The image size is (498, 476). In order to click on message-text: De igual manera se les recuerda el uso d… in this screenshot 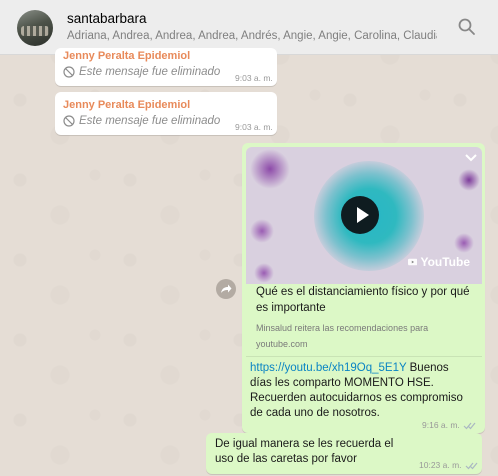, I will do `click(304, 451)`.